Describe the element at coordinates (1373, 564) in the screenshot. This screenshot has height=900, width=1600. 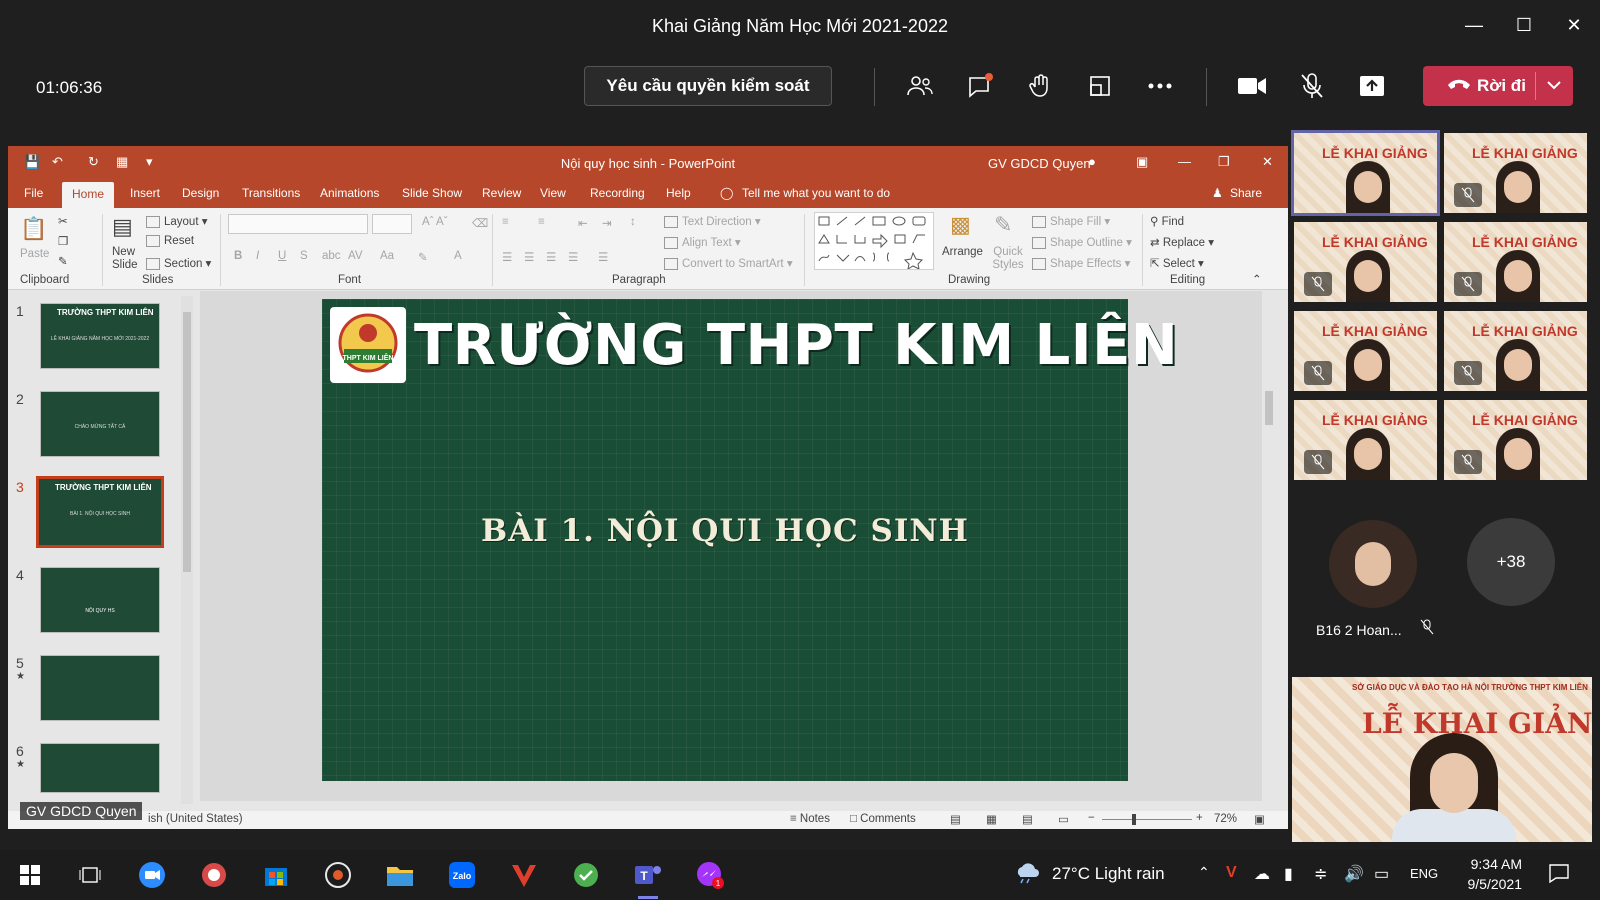
I see `participant-avatar` at that location.